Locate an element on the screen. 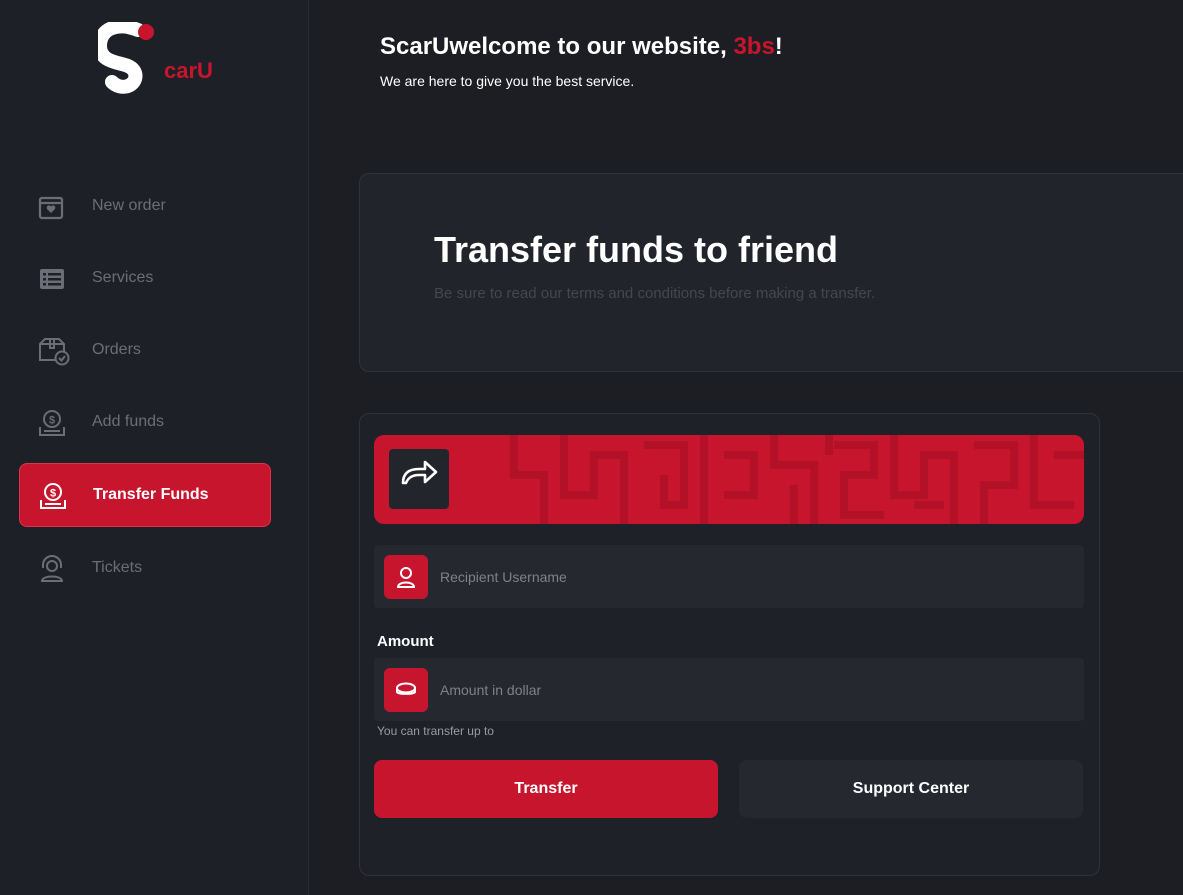  logo-text: carU is located at coordinates (188, 70).